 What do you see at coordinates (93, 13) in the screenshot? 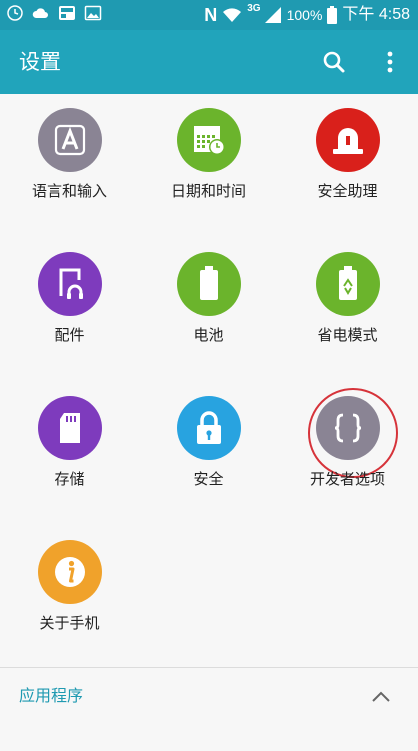
I see `gallery-icon` at bounding box center [93, 13].